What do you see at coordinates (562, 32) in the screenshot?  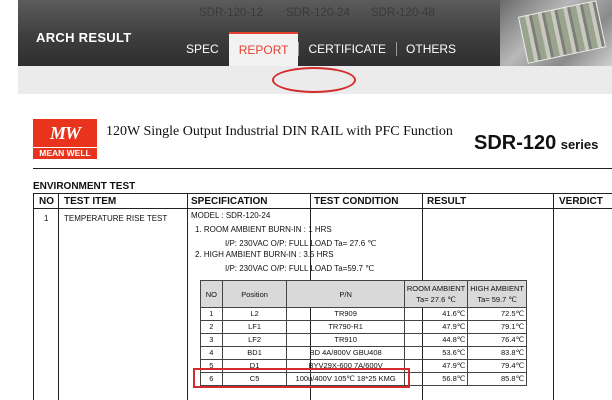 I see `pcb-image` at bounding box center [562, 32].